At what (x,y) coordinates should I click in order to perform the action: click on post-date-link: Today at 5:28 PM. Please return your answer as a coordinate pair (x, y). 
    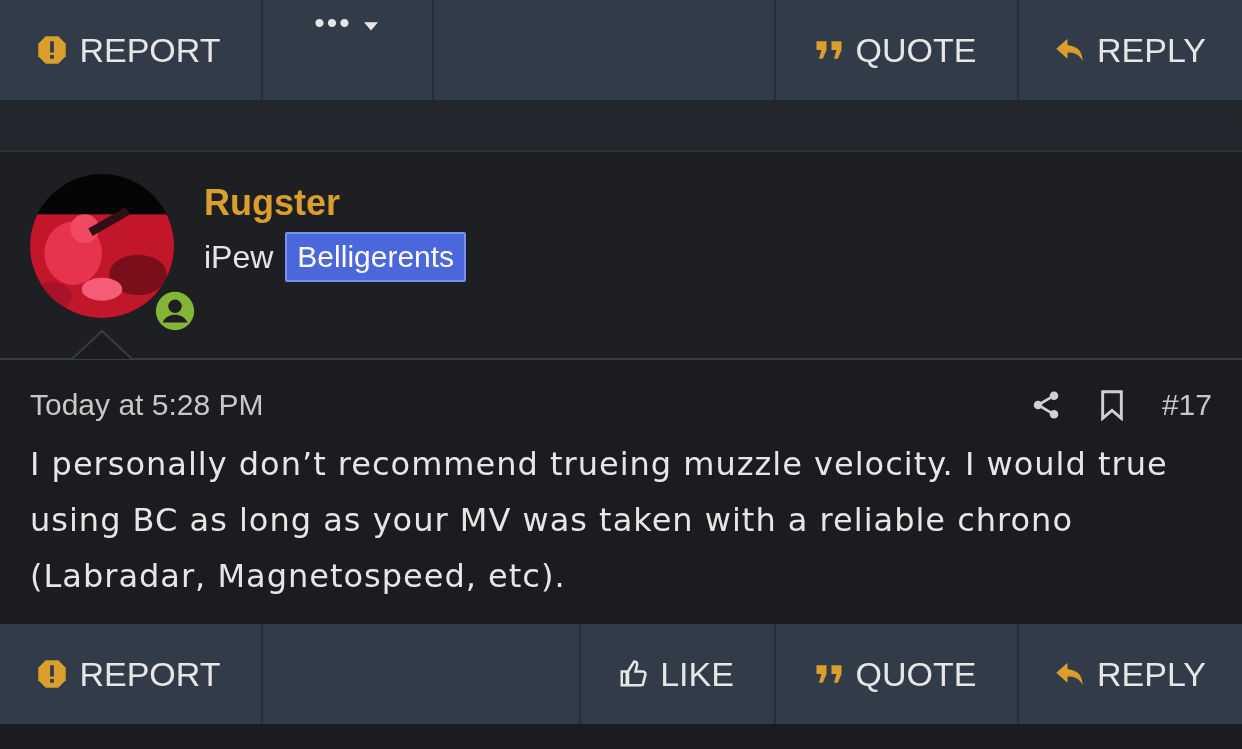
    Looking at the image, I should click on (147, 405).